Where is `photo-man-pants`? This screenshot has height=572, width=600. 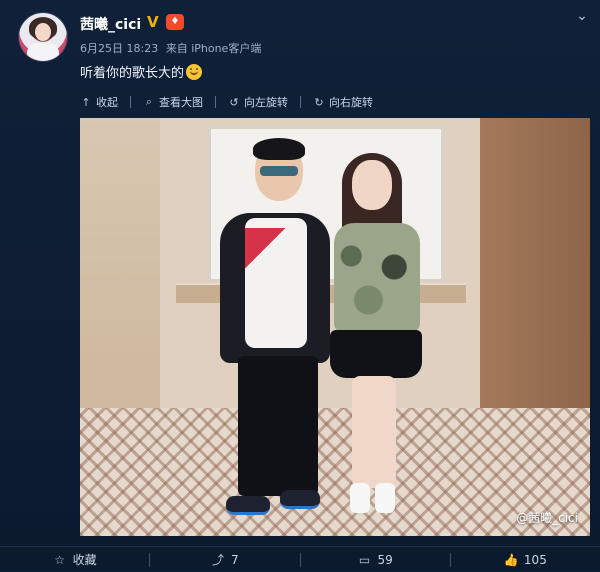 photo-man-pants is located at coordinates (278, 426).